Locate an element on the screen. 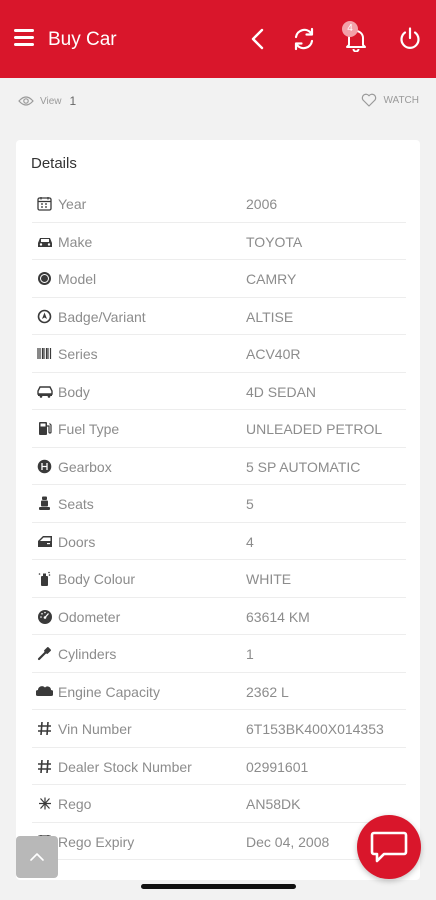 The height and width of the screenshot is (900, 436). detail-label: Body is located at coordinates (74, 391).